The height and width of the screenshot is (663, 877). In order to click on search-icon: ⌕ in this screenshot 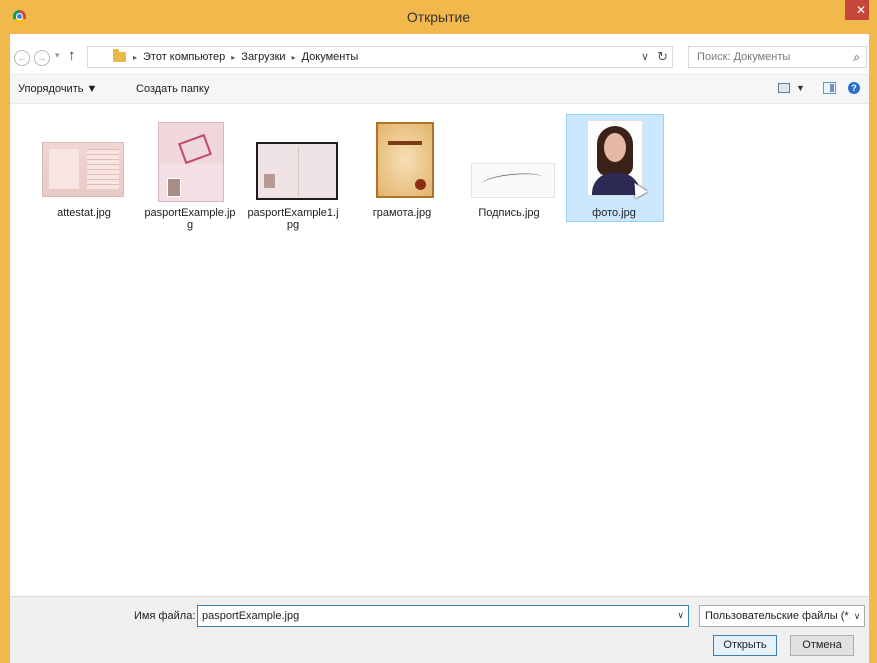, I will do `click(856, 57)`.